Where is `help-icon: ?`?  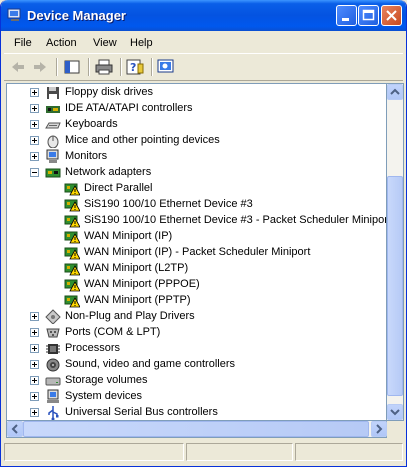 help-icon: ? is located at coordinates (135, 67).